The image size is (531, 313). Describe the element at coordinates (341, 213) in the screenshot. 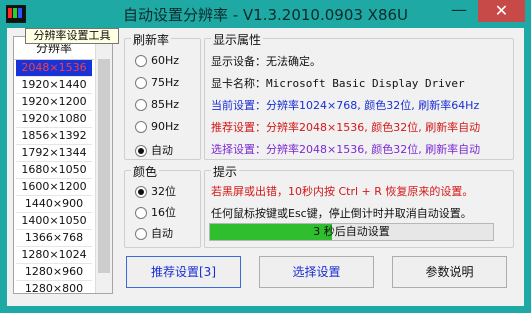

I see `hint-line-2: 任何鼠标按键或Esc键，停止倒计时并取消自动设置。` at that location.